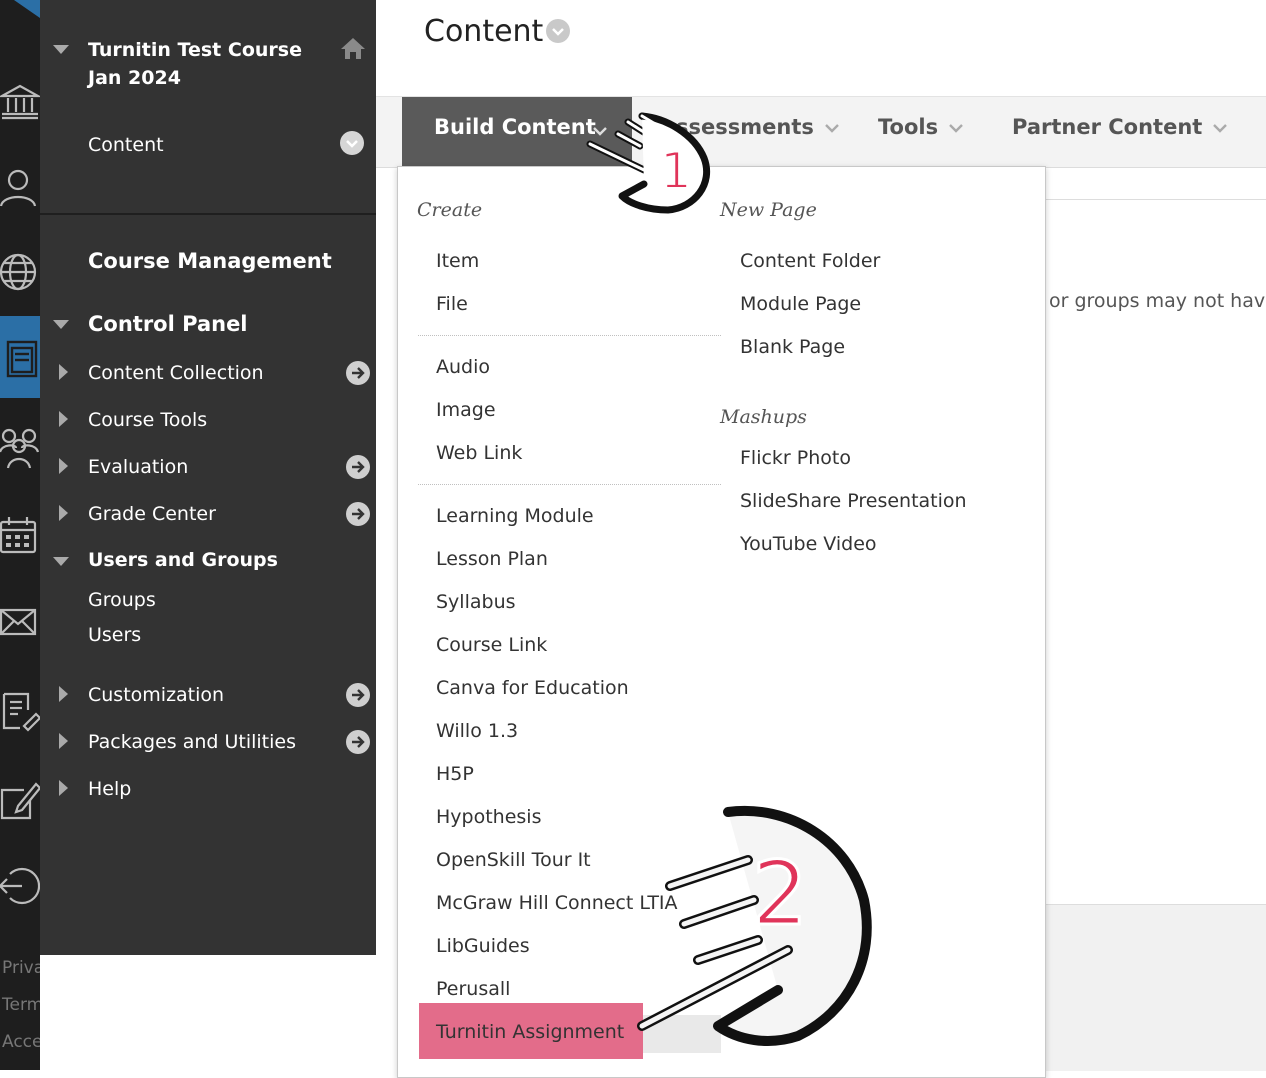 This screenshot has width=1266, height=1078. Describe the element at coordinates (358, 695) in the screenshot. I see `customization-arrow-icon` at that location.